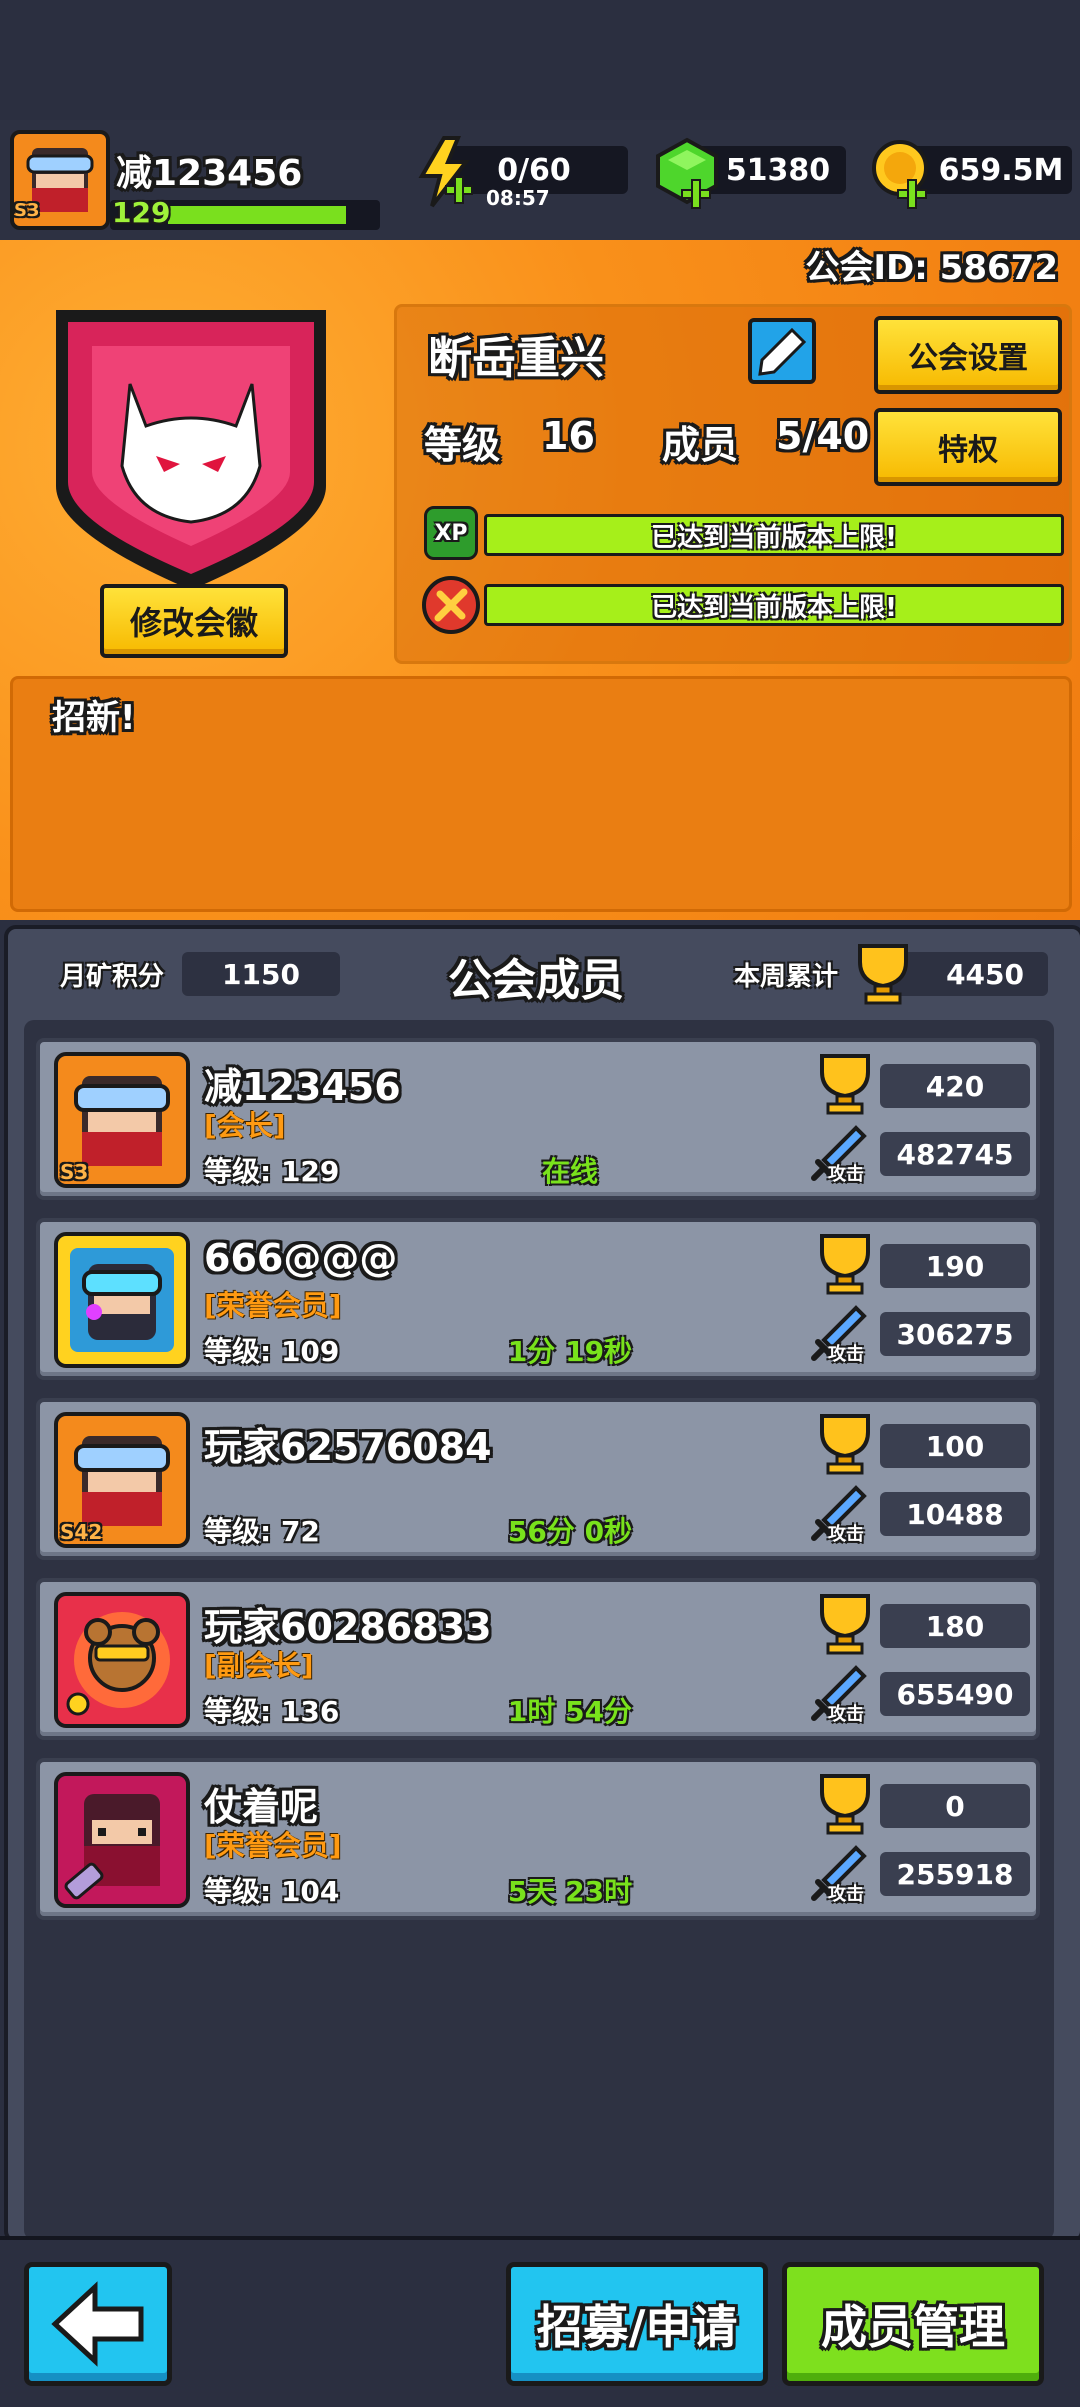  What do you see at coordinates (141, 212) in the screenshot?
I see `player-level: 129` at bounding box center [141, 212].